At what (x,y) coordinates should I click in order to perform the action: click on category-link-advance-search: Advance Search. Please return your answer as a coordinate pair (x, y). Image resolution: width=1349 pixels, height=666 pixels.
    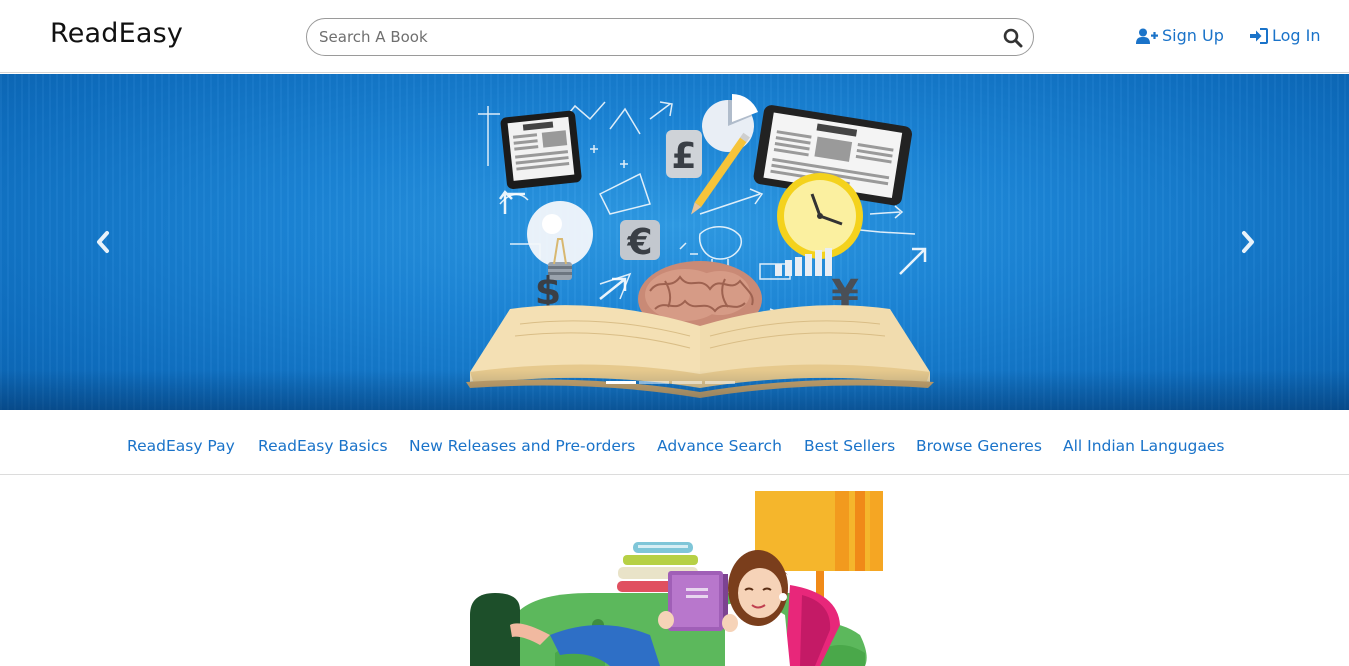
    Looking at the image, I should click on (719, 446).